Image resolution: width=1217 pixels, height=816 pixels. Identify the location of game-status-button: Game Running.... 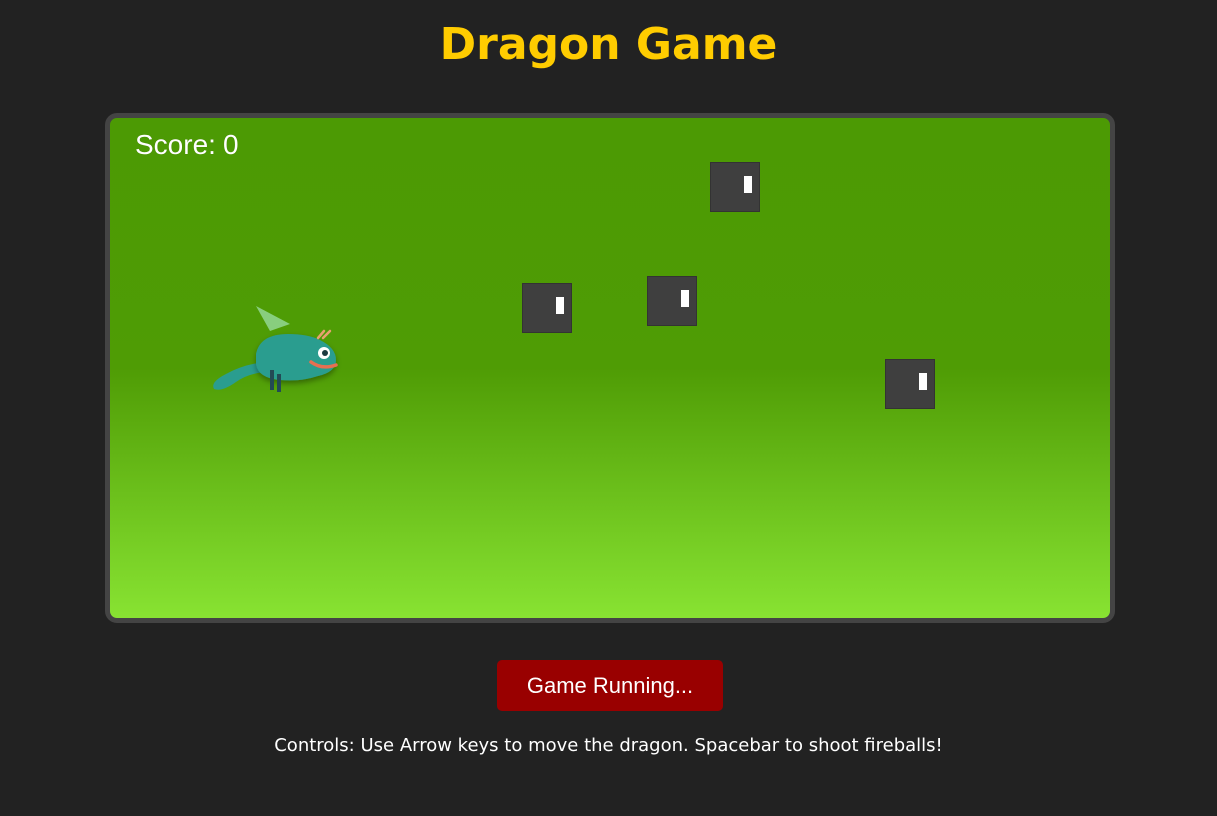
(610, 685).